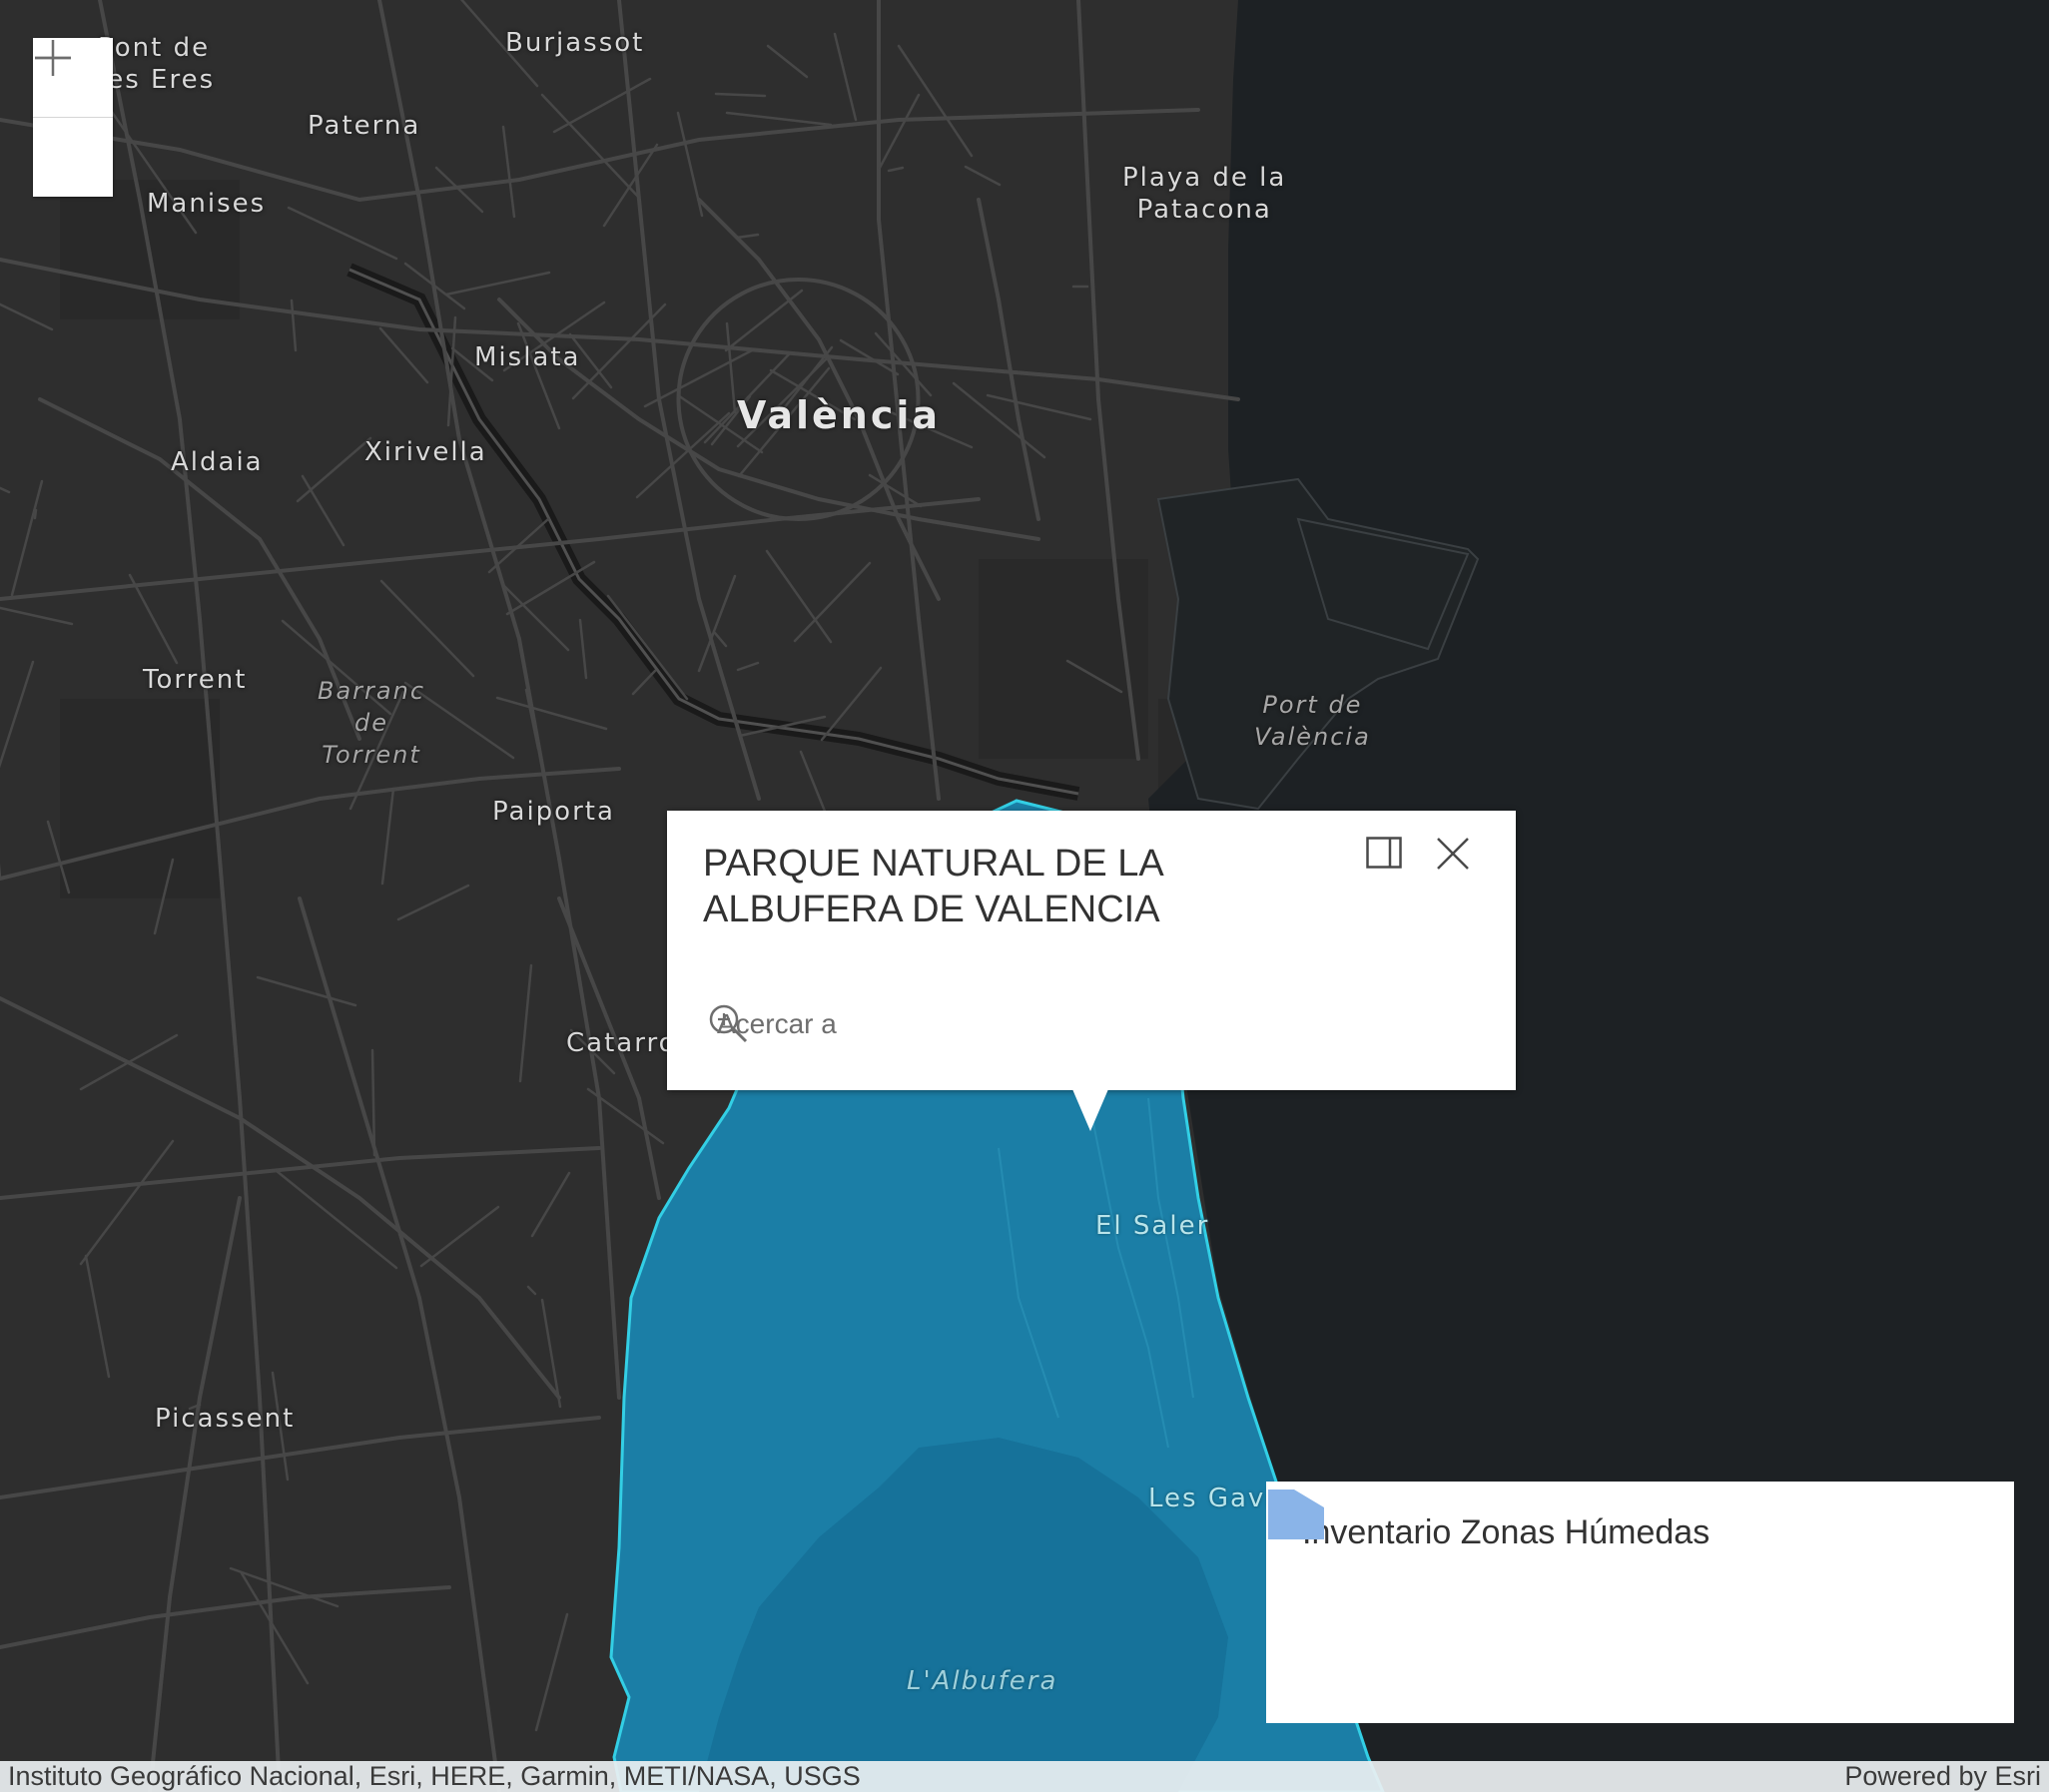 This screenshot has height=1792, width=2049. What do you see at coordinates (364, 126) in the screenshot?
I see `label-paterna: Paterna` at bounding box center [364, 126].